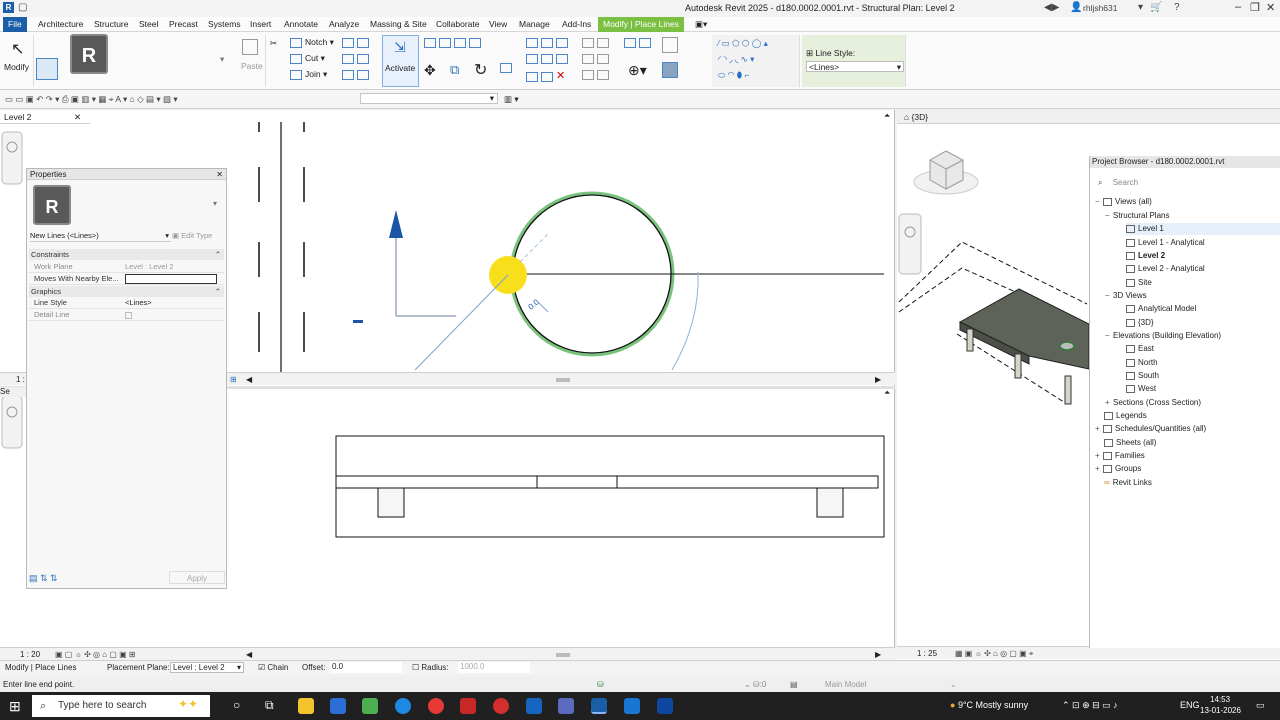  Describe the element at coordinates (1118, 469) in the screenshot. I see `tree-groups: + Groups` at that location.